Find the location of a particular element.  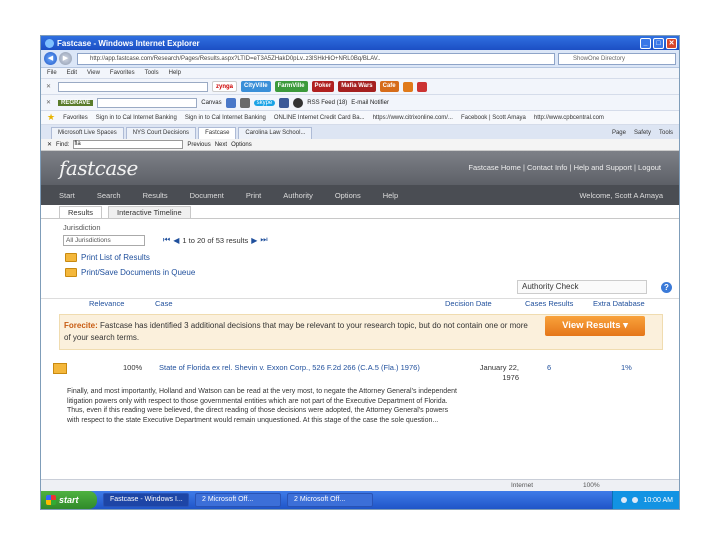

favorite-link: http://www.cpbcentral.com is located at coordinates (569, 118).